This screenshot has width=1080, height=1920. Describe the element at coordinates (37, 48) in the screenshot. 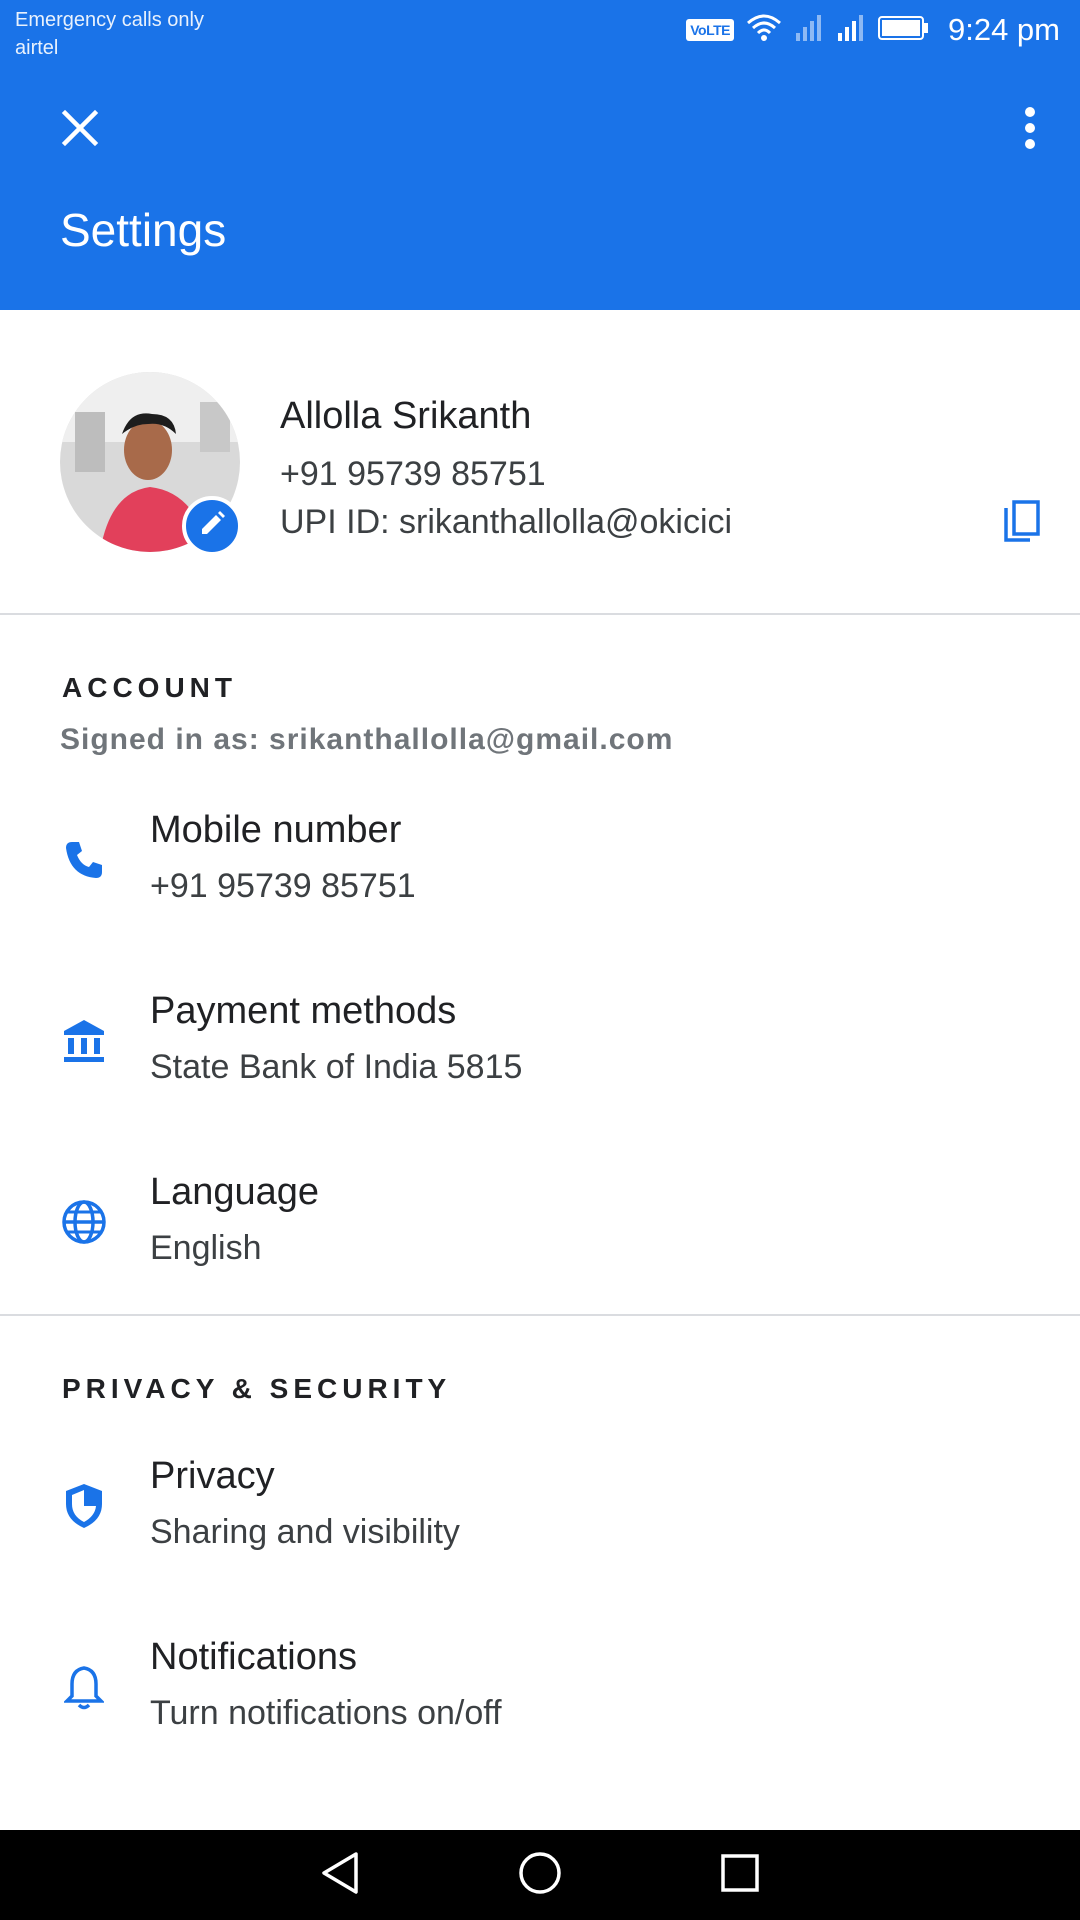

I see `carrier-line-2: airtel` at that location.